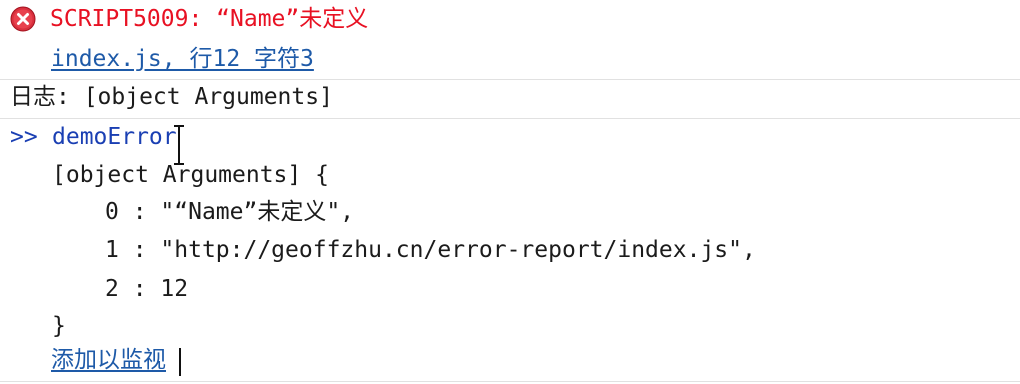 Image resolution: width=1020 pixels, height=384 pixels. I want to click on error-message: SCRIPT5009: “Name”未定义, so click(209, 19).